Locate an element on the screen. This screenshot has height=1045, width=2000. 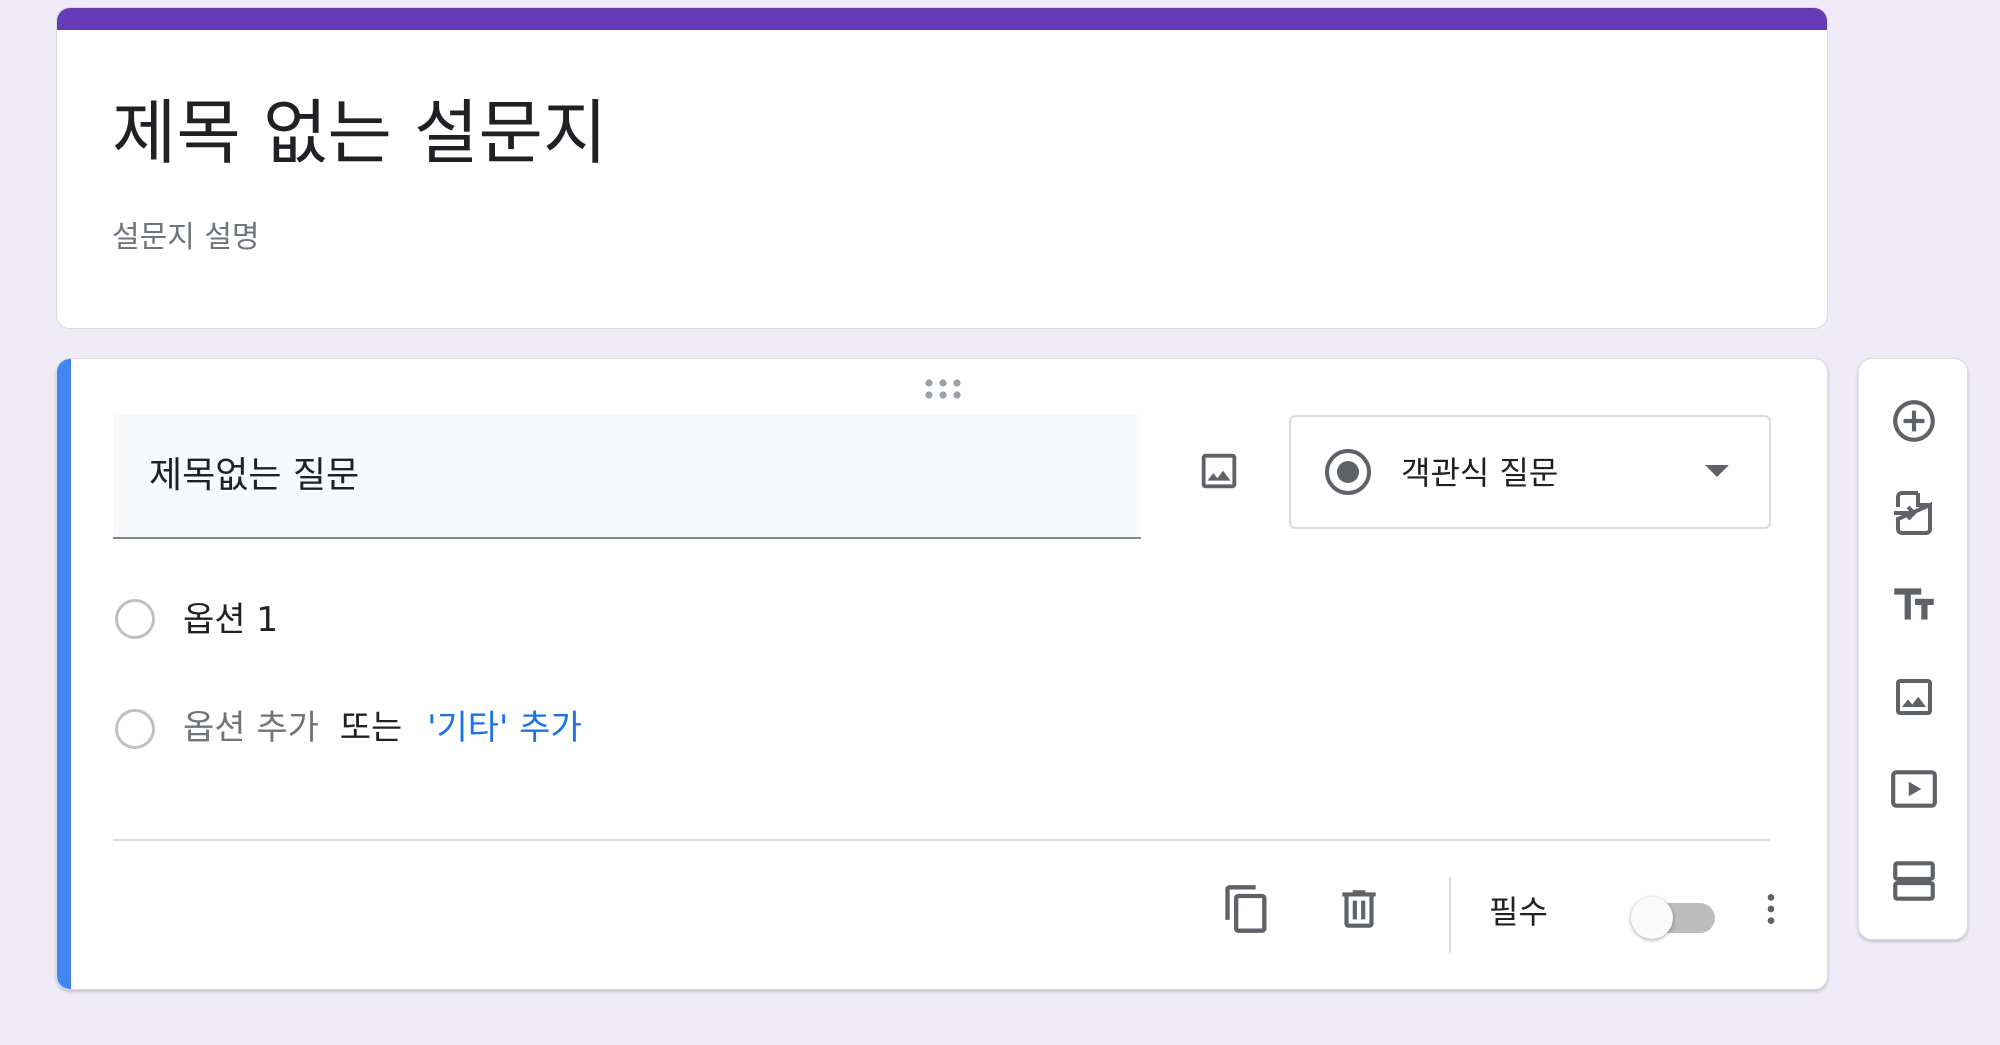
video-icon is located at coordinates (1914, 789).